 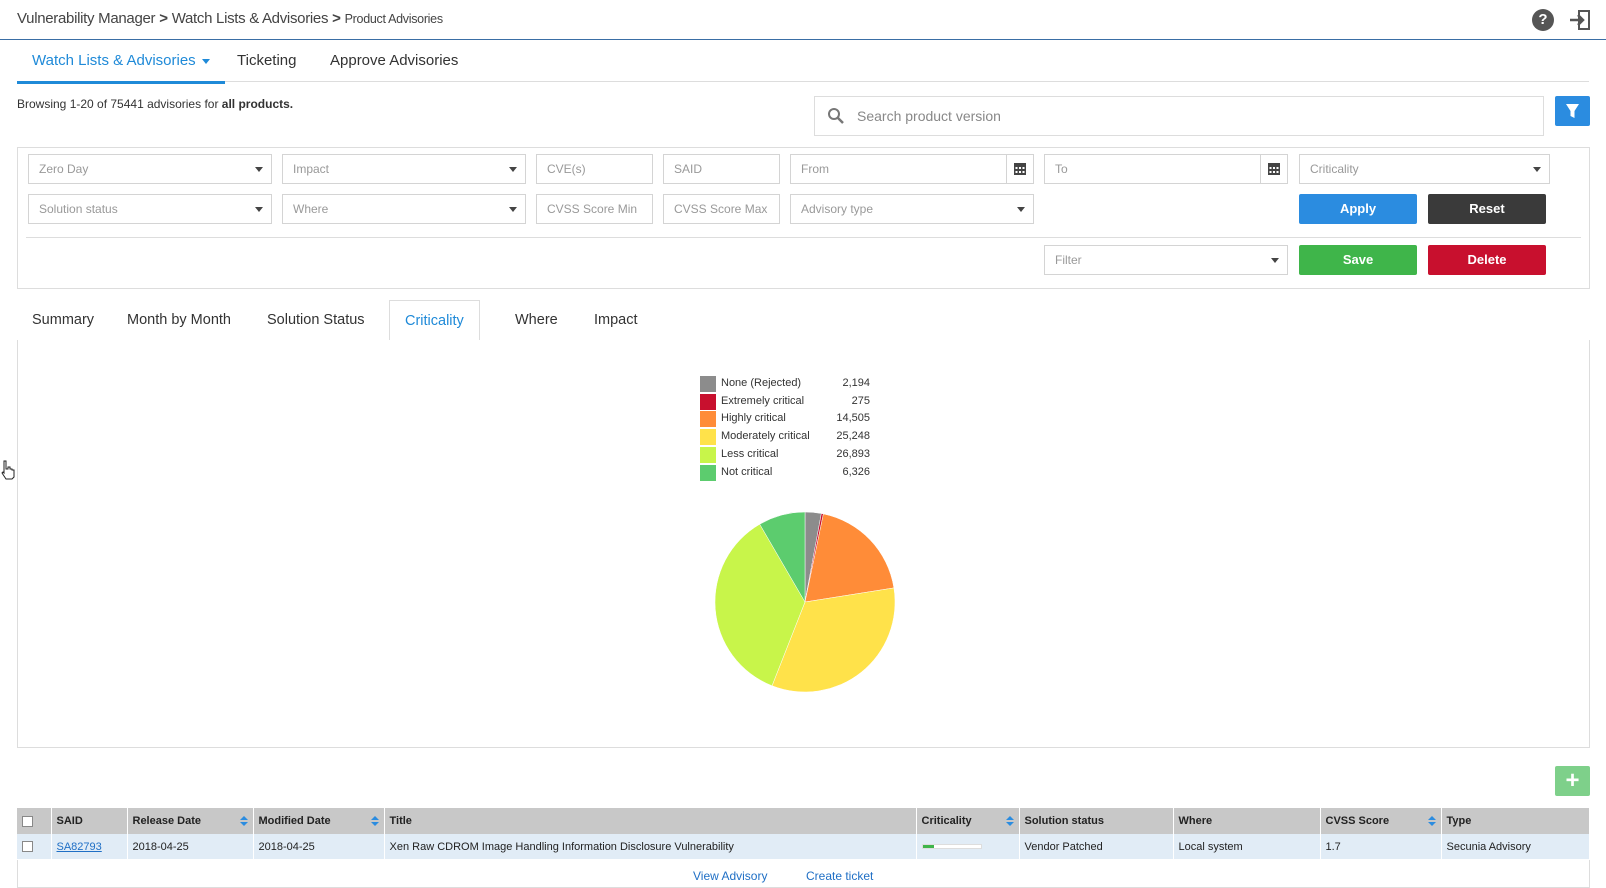 I want to click on legend-label: Less critical, so click(x=750, y=453).